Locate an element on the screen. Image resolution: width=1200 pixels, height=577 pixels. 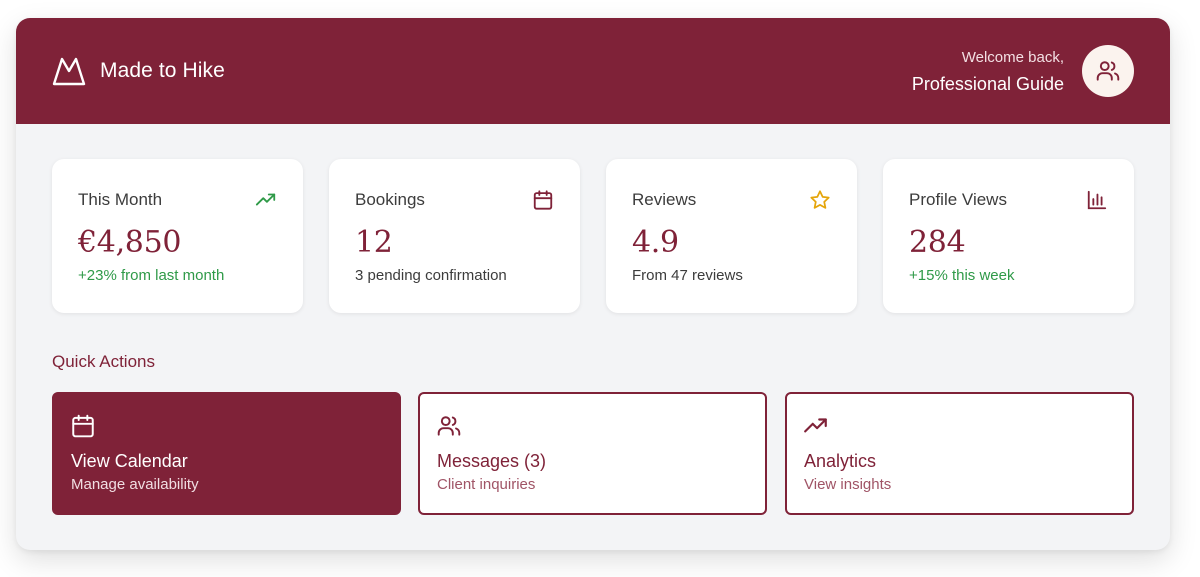
stat-label: Reviews is located at coordinates (664, 199).